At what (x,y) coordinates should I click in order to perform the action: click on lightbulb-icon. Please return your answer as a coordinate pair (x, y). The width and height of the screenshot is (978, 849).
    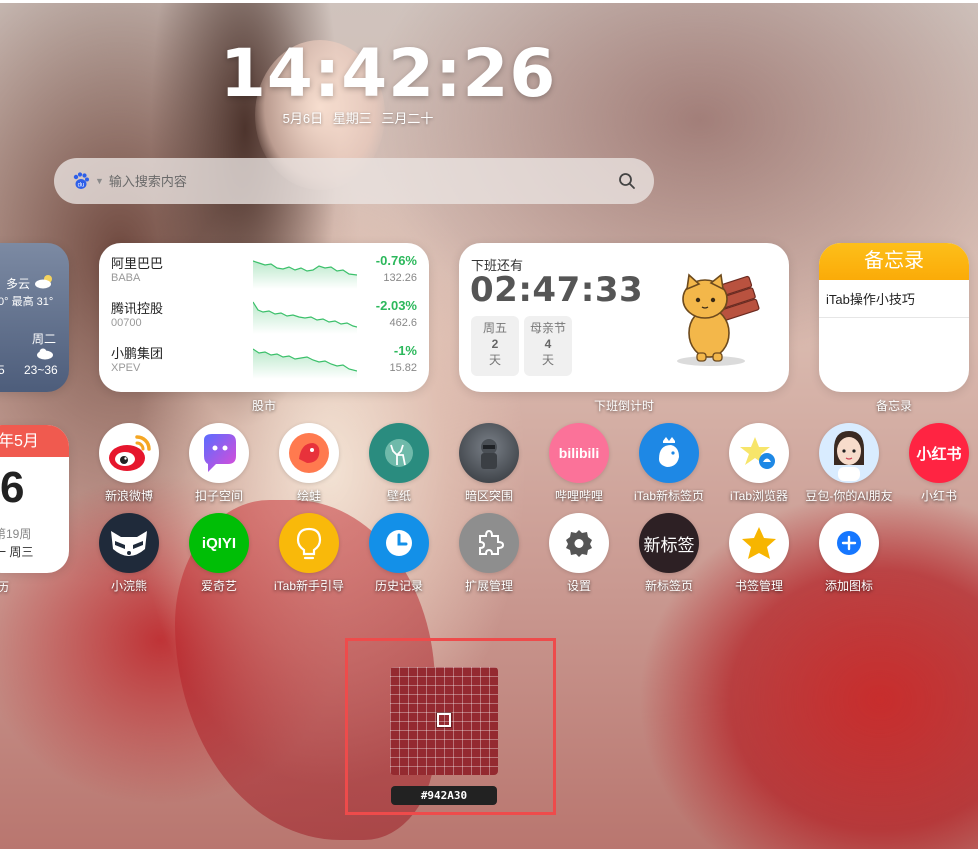
    Looking at the image, I should click on (309, 543).